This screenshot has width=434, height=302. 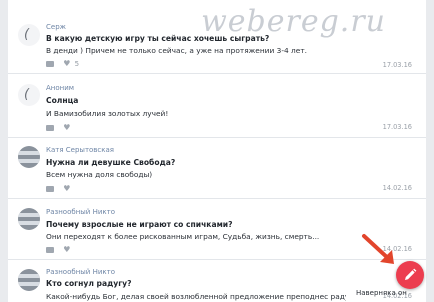 What do you see at coordinates (397, 188) in the screenshot?
I see `post-date: 14.02.16` at bounding box center [397, 188].